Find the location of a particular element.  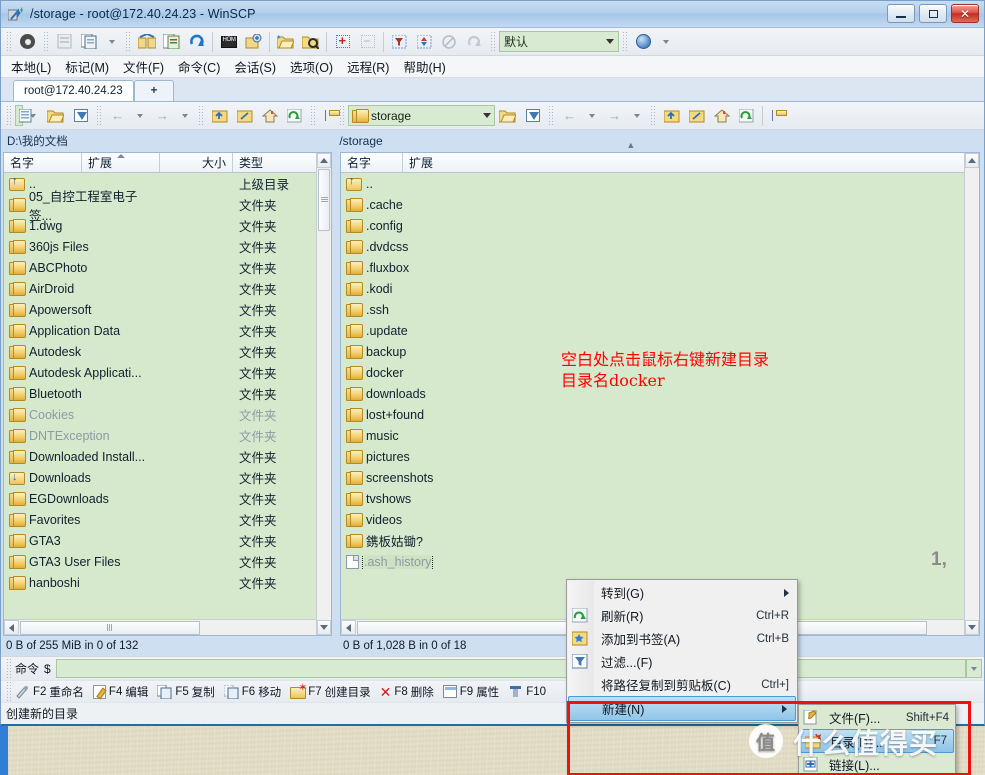

menu-command: 命令(C) is located at coordinates (199, 66).